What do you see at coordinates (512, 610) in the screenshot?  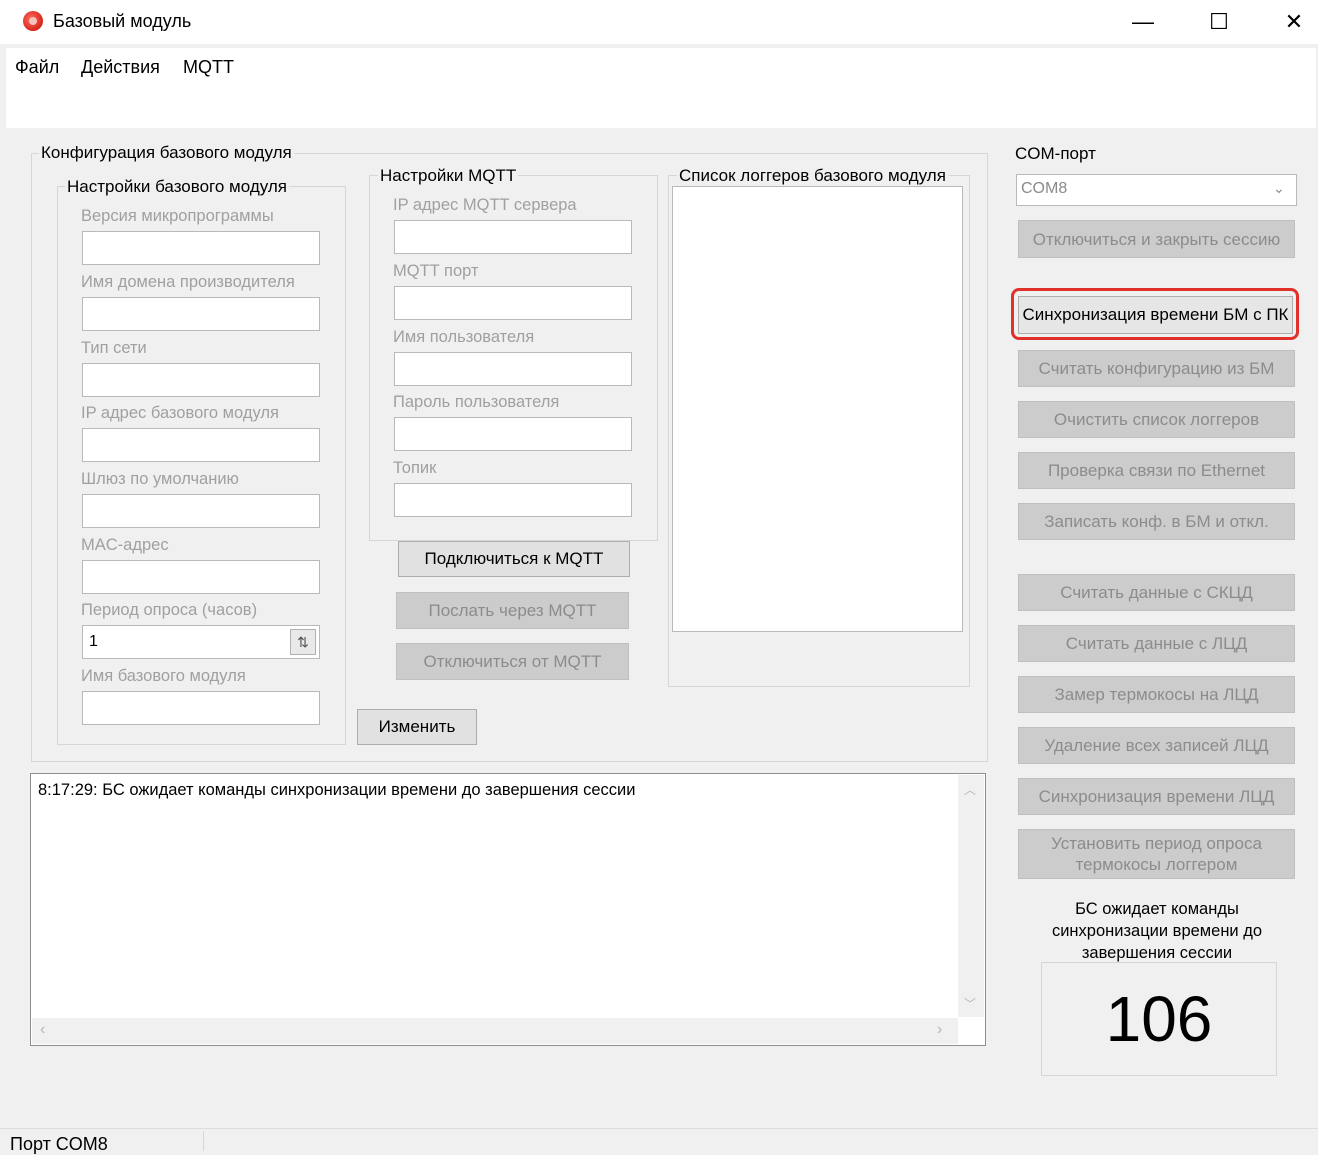 I see `mqtt-send-button: Послать через MQTT` at bounding box center [512, 610].